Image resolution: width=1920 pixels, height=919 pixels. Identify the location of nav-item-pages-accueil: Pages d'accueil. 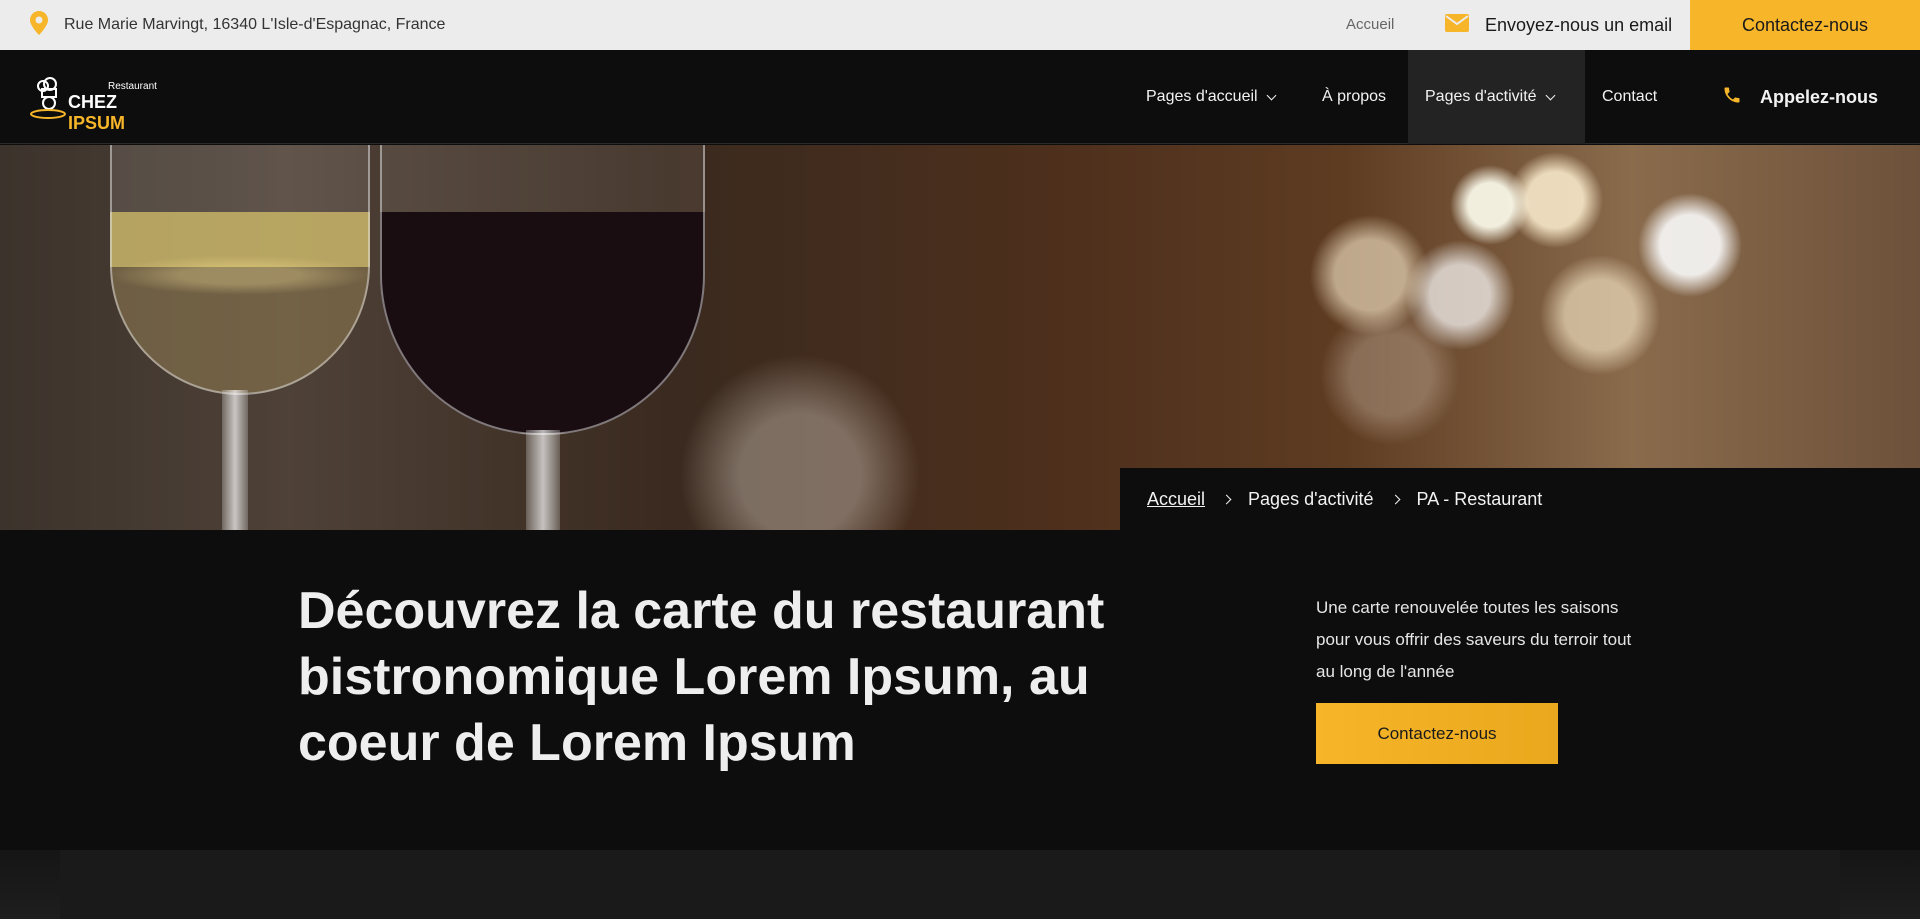
(1211, 97).